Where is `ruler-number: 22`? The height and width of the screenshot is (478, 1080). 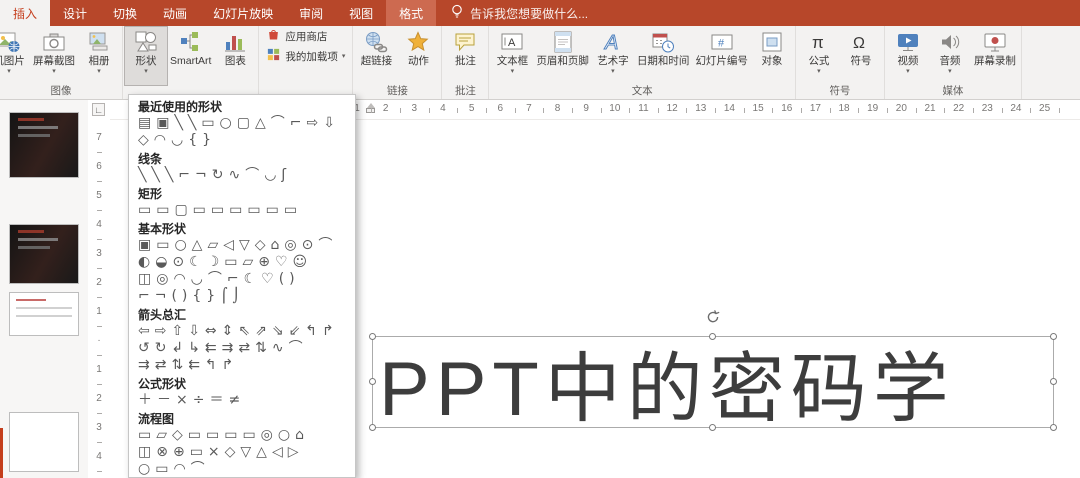
ruler-number: 22 is located at coordinates (959, 108).